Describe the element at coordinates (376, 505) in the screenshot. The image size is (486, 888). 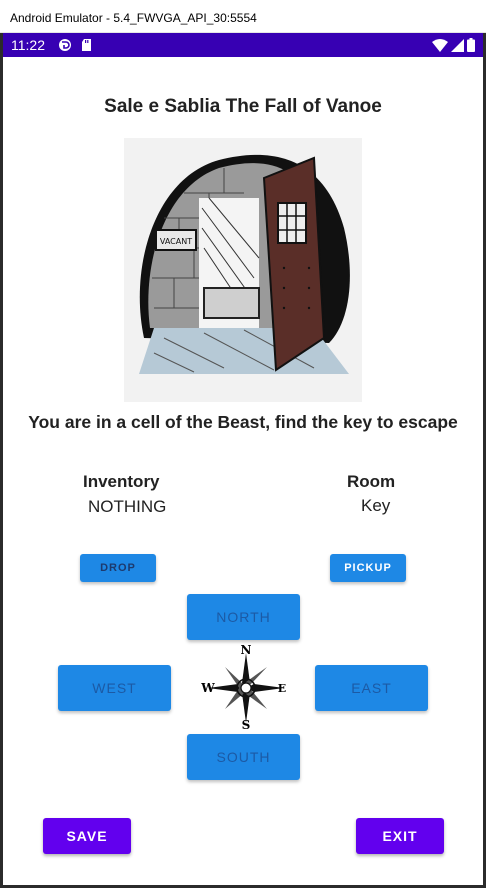
I see `room-item-value: Key` at that location.